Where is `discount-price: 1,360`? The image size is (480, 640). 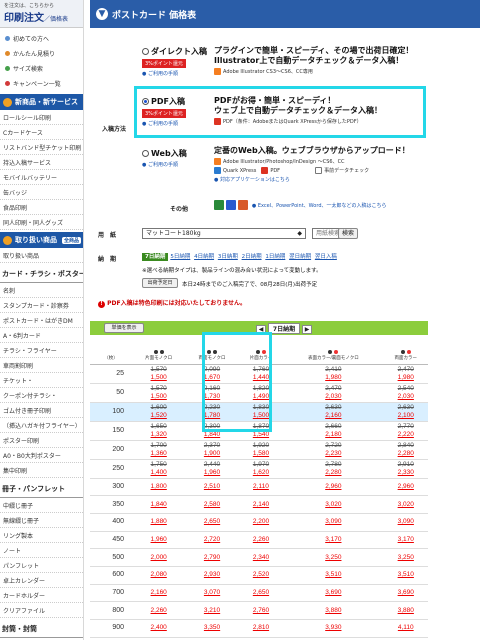
discount-price: 1,360 is located at coordinates (158, 454).